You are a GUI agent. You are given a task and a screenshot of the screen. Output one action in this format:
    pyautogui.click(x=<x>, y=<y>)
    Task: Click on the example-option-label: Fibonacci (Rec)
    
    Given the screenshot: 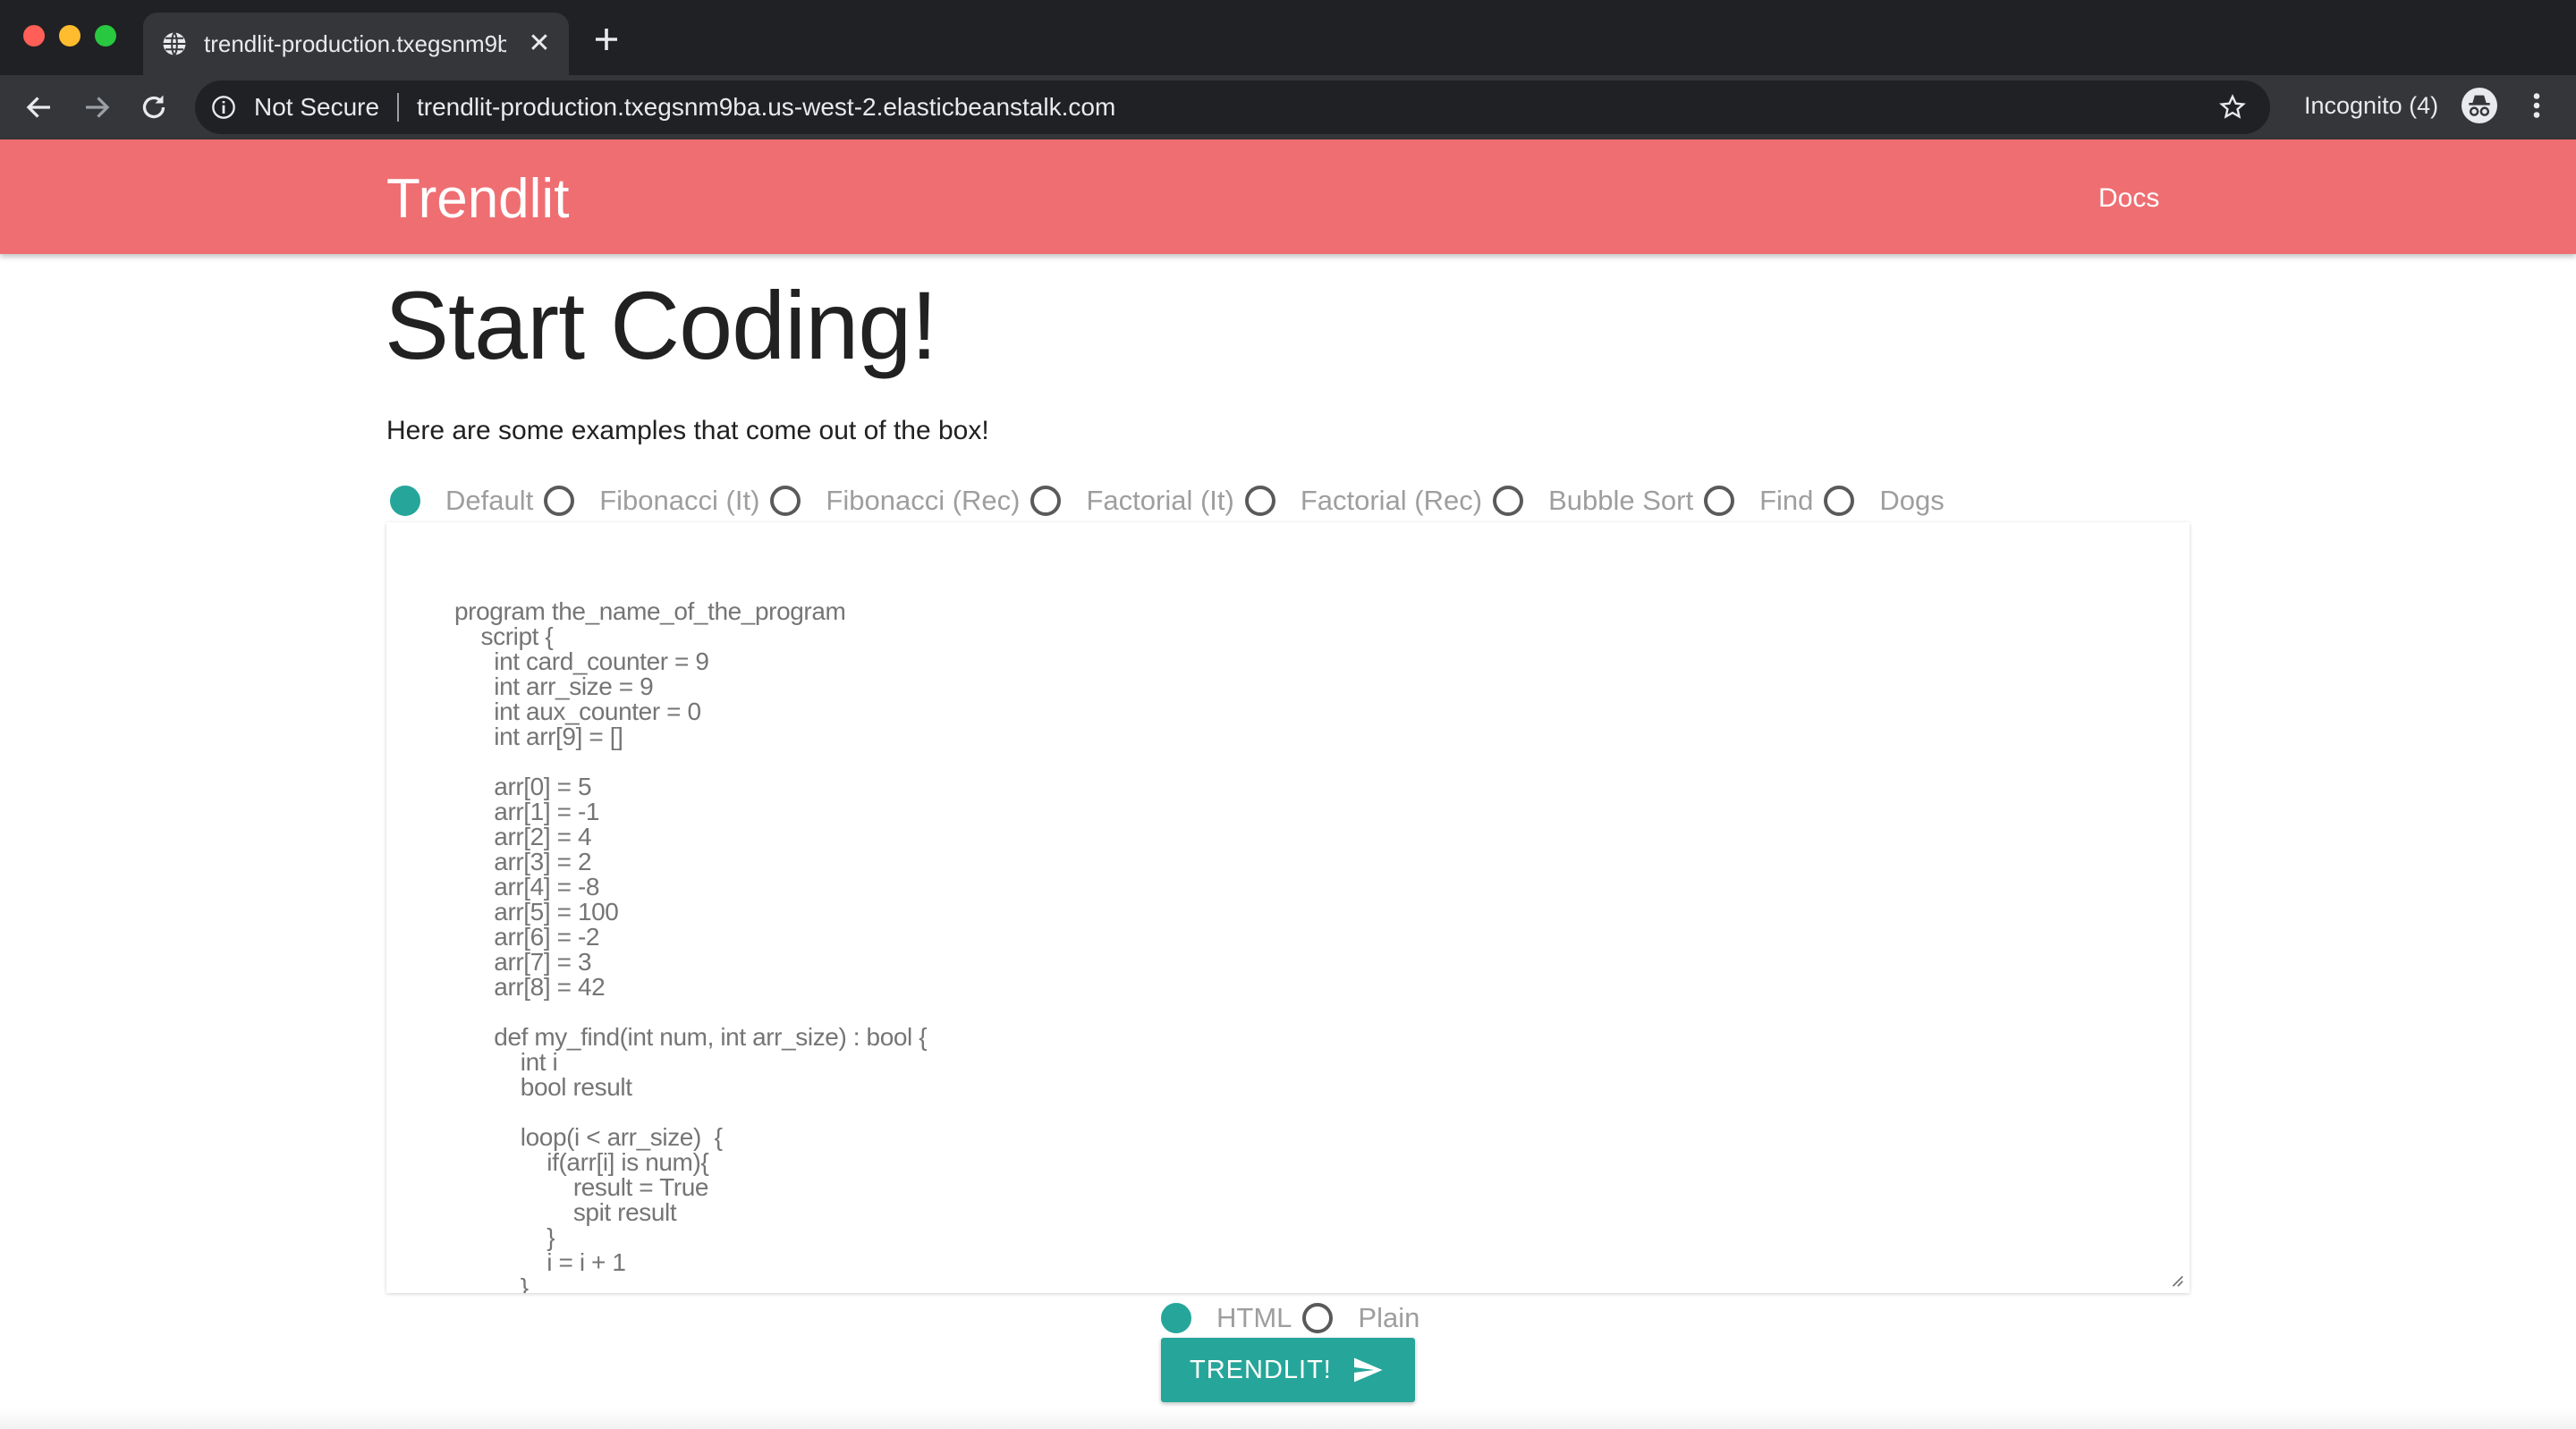 What is the action you would take?
    pyautogui.click(x=923, y=500)
    